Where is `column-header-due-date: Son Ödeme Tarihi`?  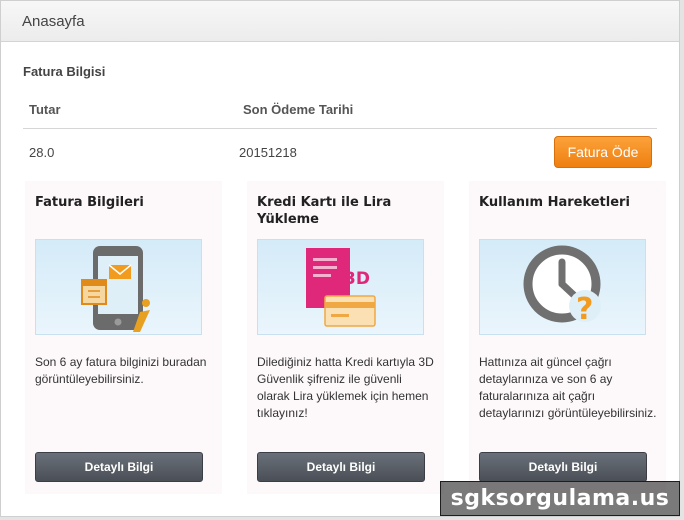
column-header-due-date: Son Ödeme Tarihi is located at coordinates (298, 109).